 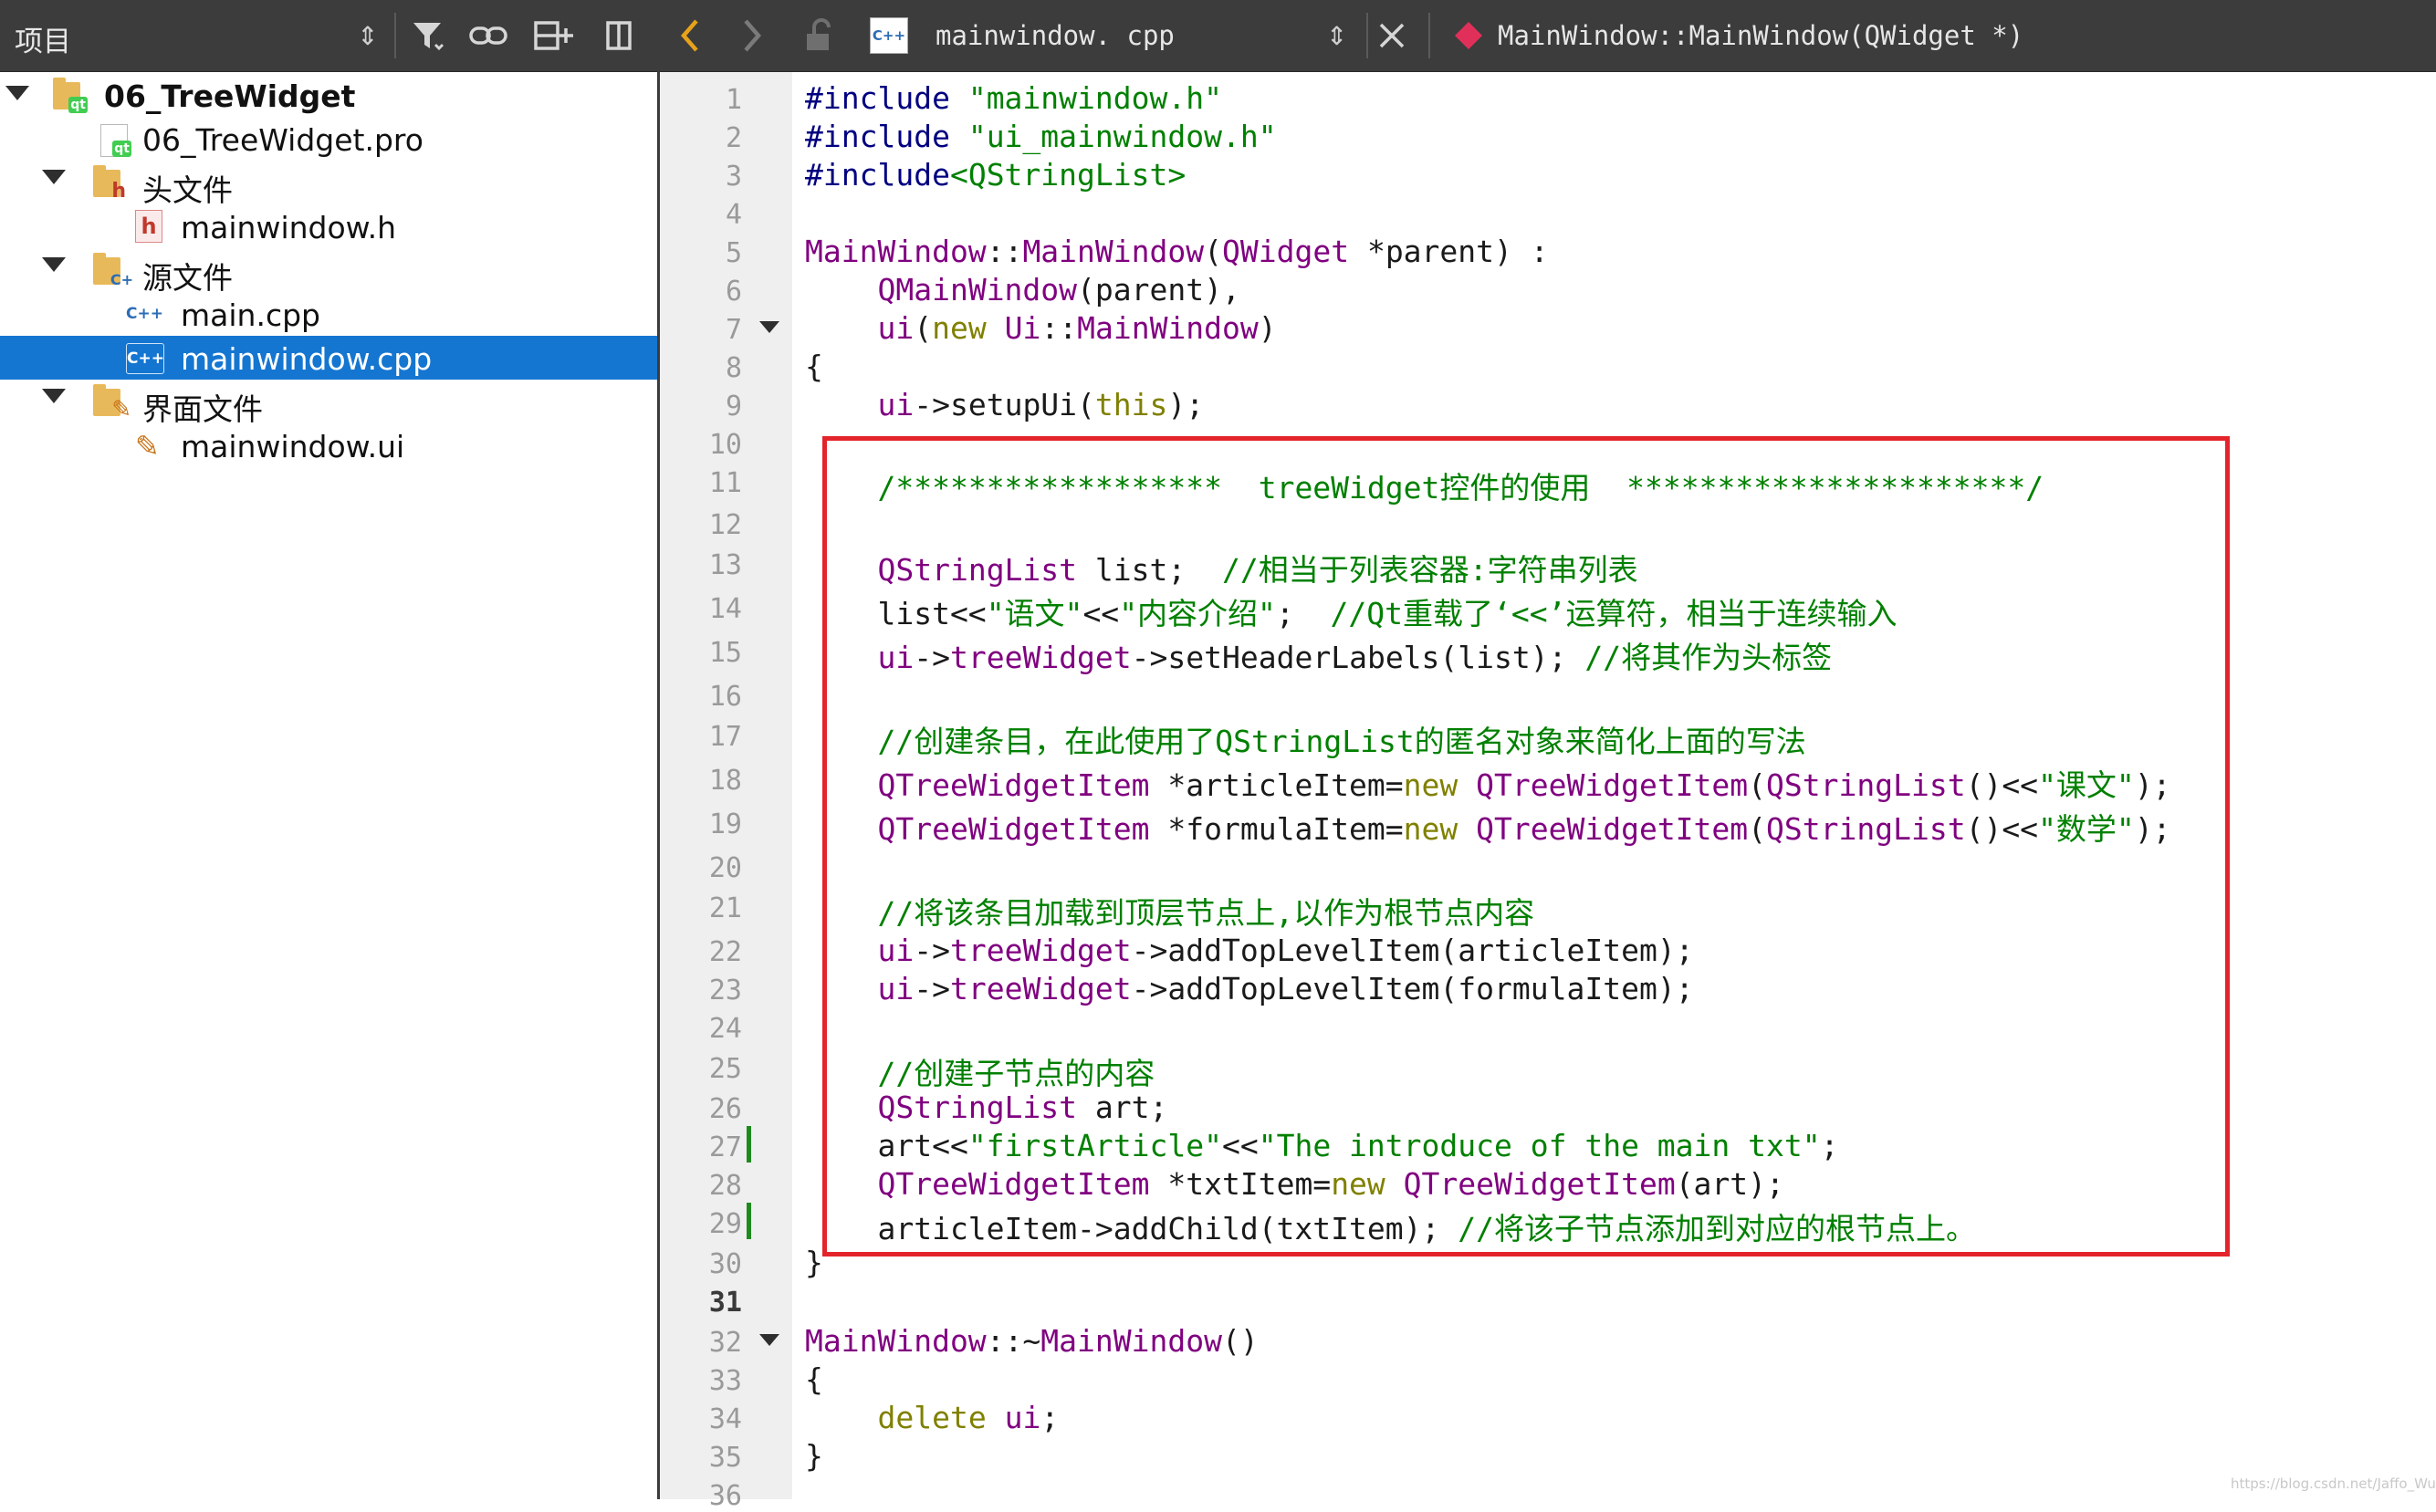 What do you see at coordinates (1470, 35) in the screenshot?
I see `symbol-method-icon` at bounding box center [1470, 35].